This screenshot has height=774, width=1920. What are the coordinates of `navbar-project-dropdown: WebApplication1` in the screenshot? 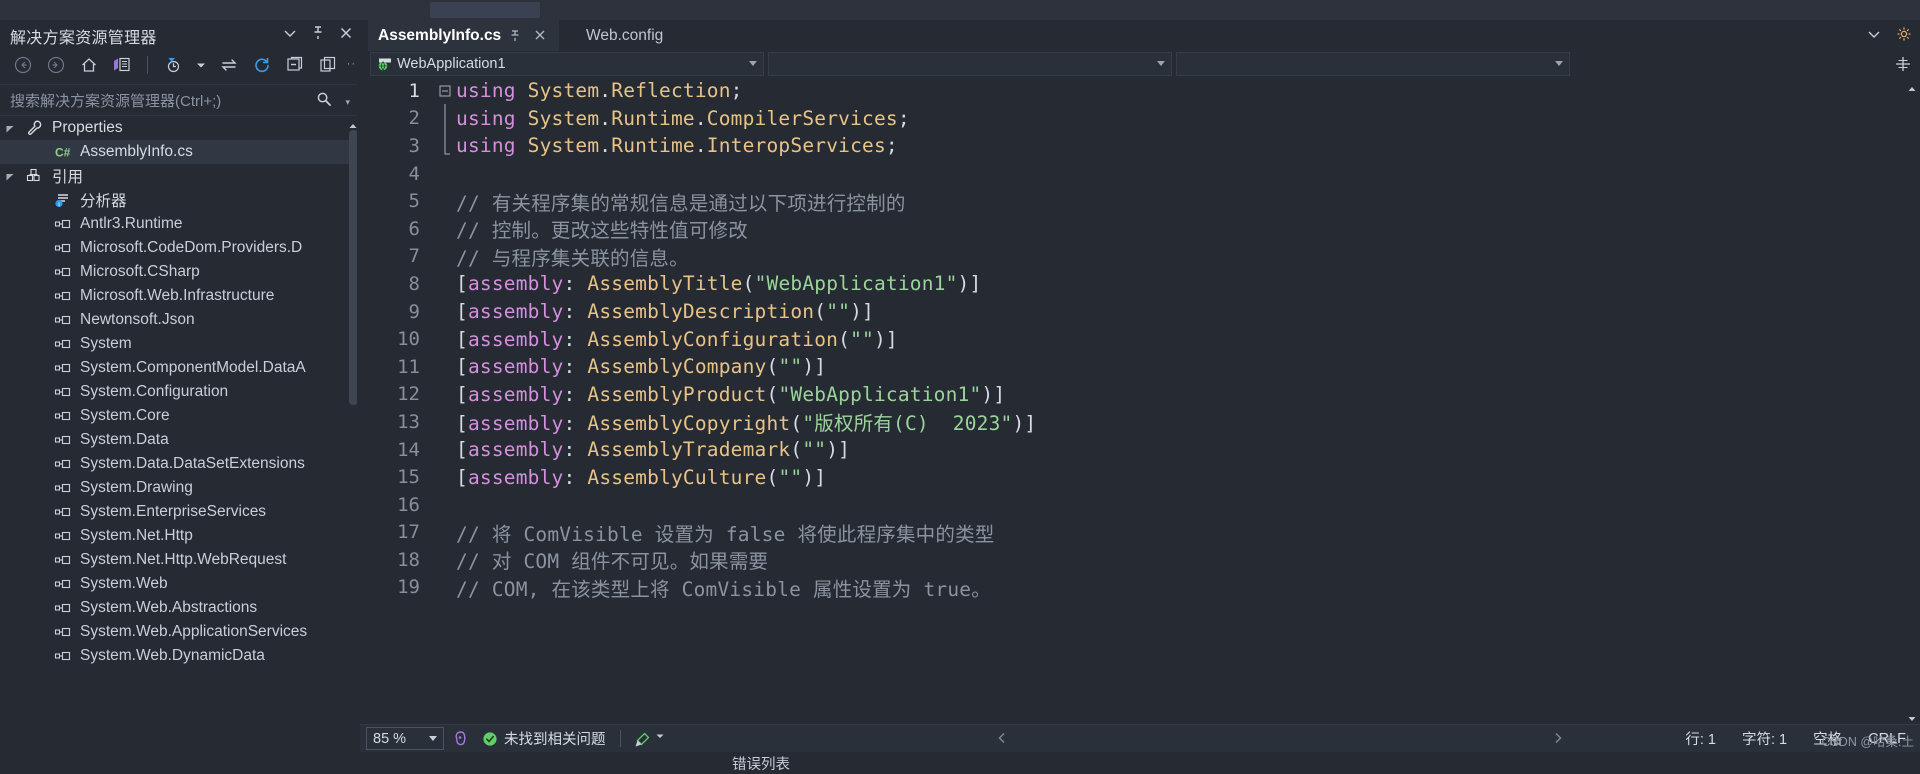 It's located at (567, 64).